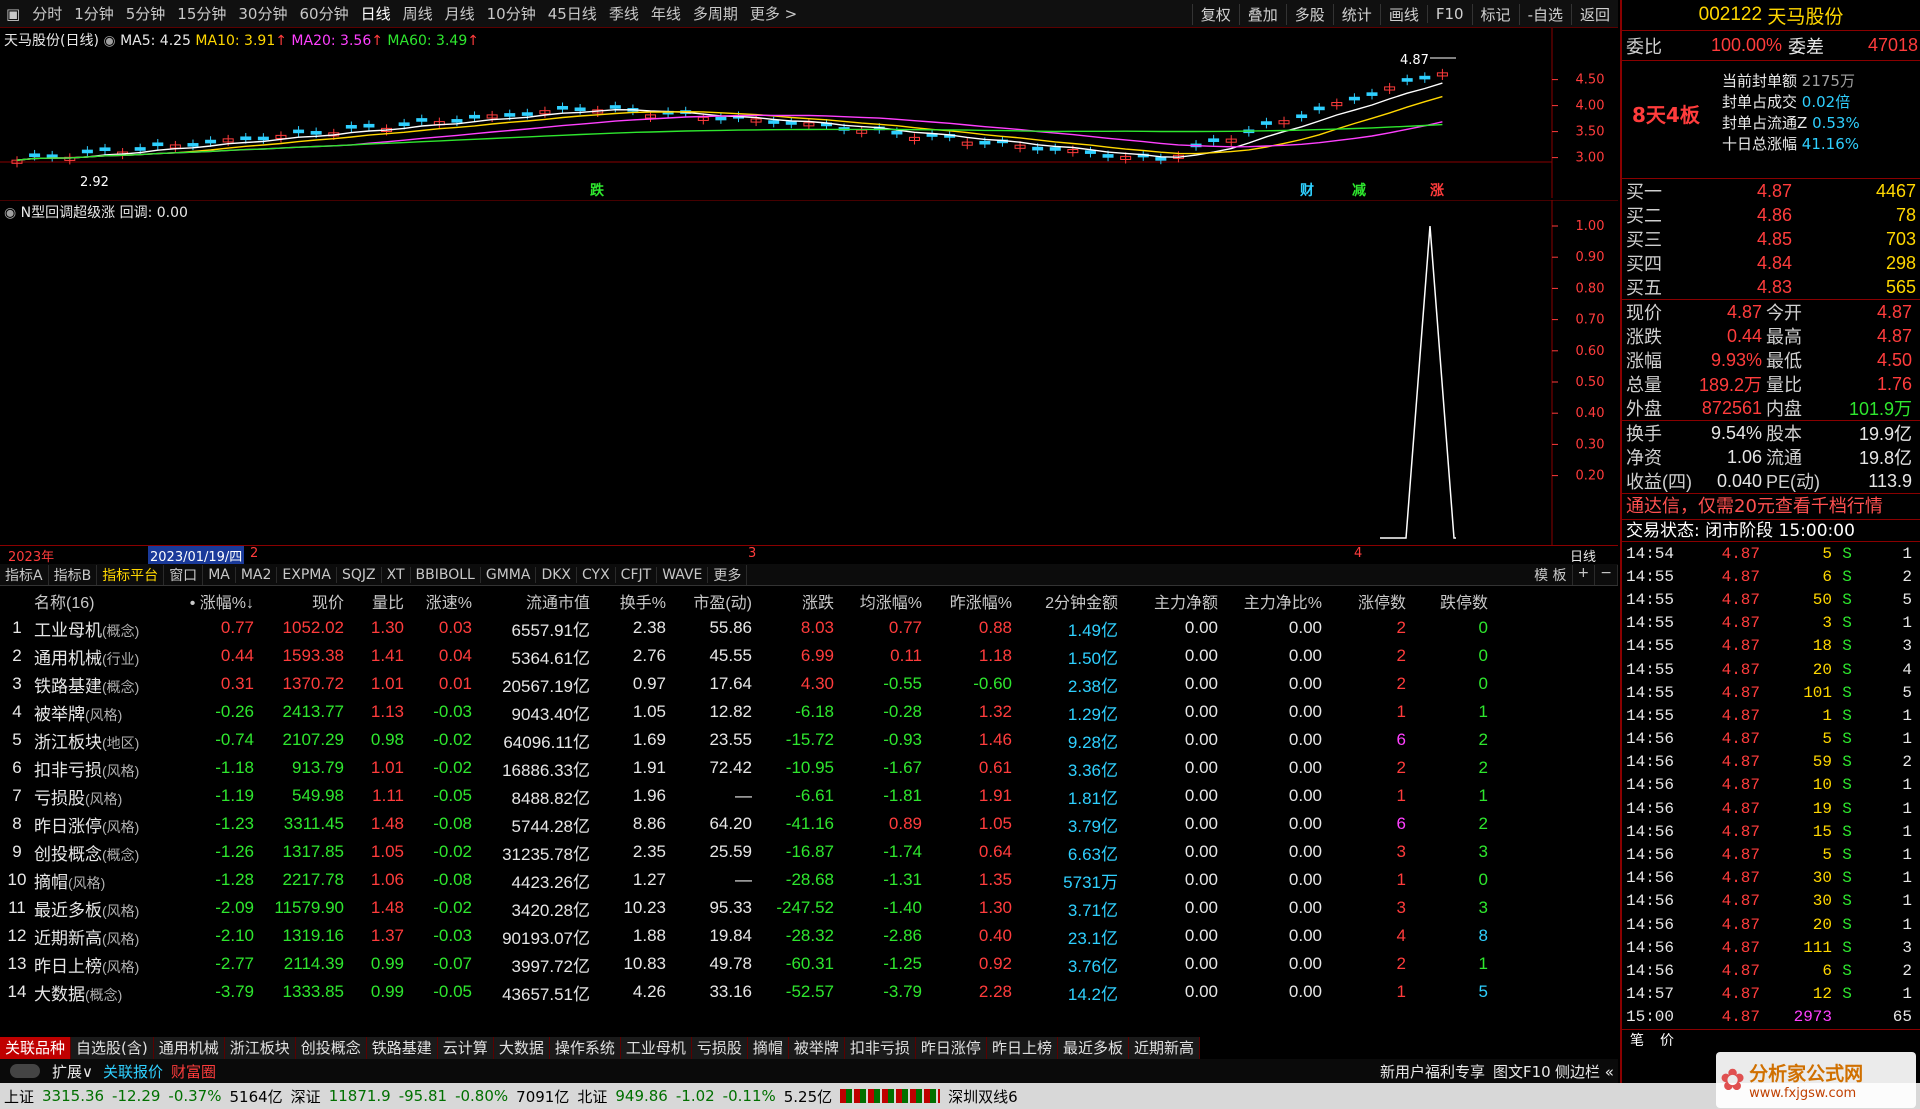 The image size is (1920, 1109). Describe the element at coordinates (1403, 14) in the screenshot. I see `tool-button: 画线` at that location.